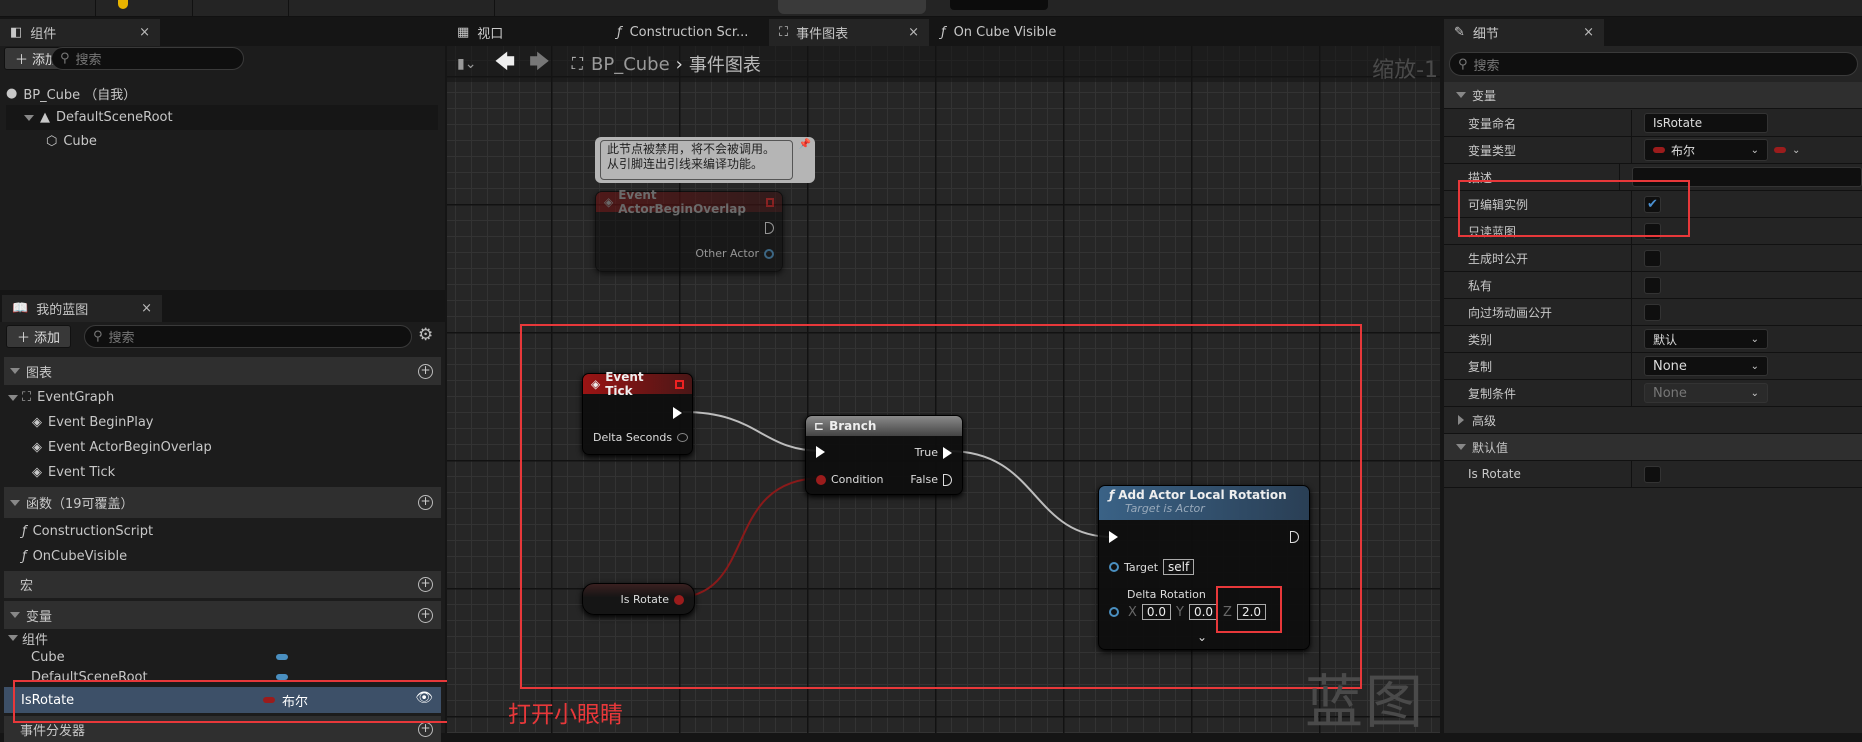 This screenshot has width=1862, height=742. I want to click on debug-object-select, so click(999, 5).